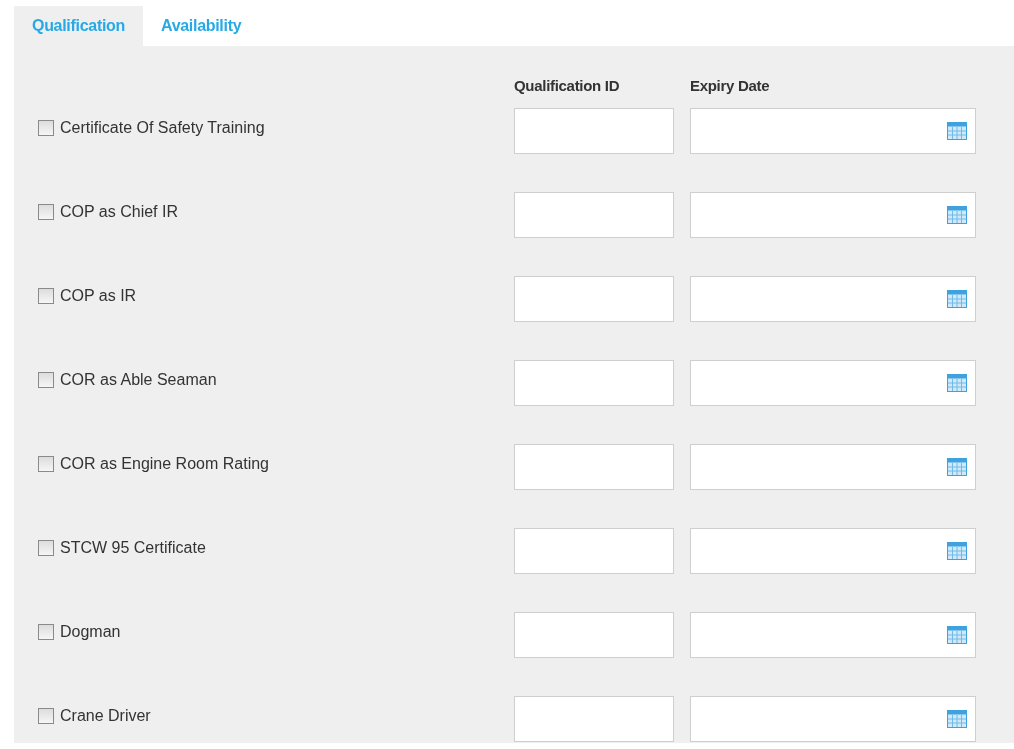 The height and width of the screenshot is (749, 1014). Describe the element at coordinates (90, 632) in the screenshot. I see `qualification-label: Dogman` at that location.